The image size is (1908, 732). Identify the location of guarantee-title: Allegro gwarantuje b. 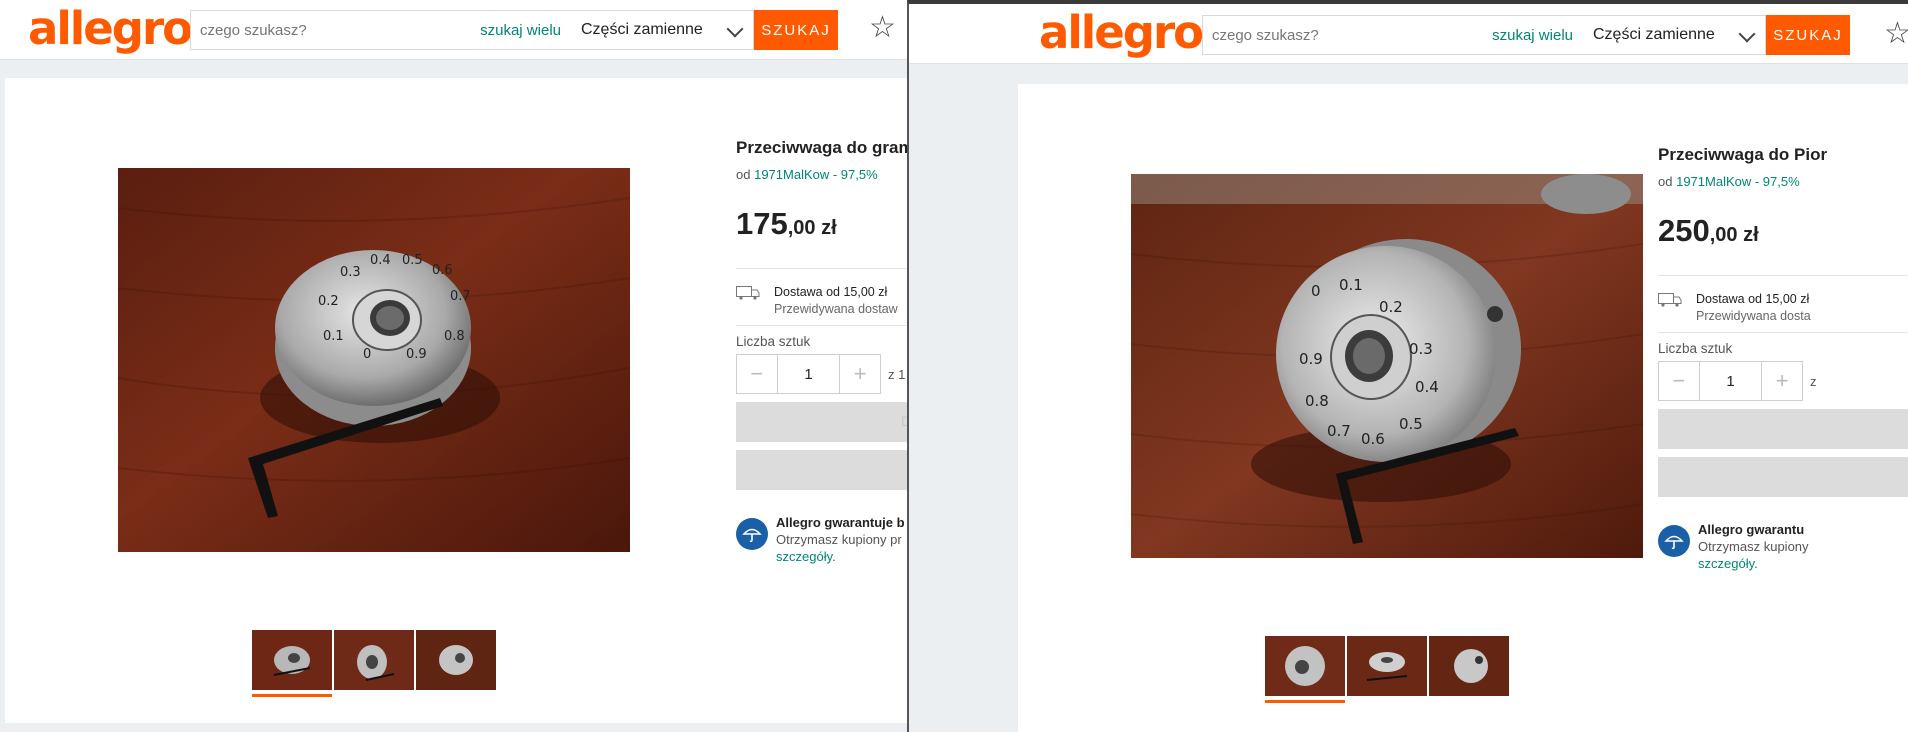
(840, 522).